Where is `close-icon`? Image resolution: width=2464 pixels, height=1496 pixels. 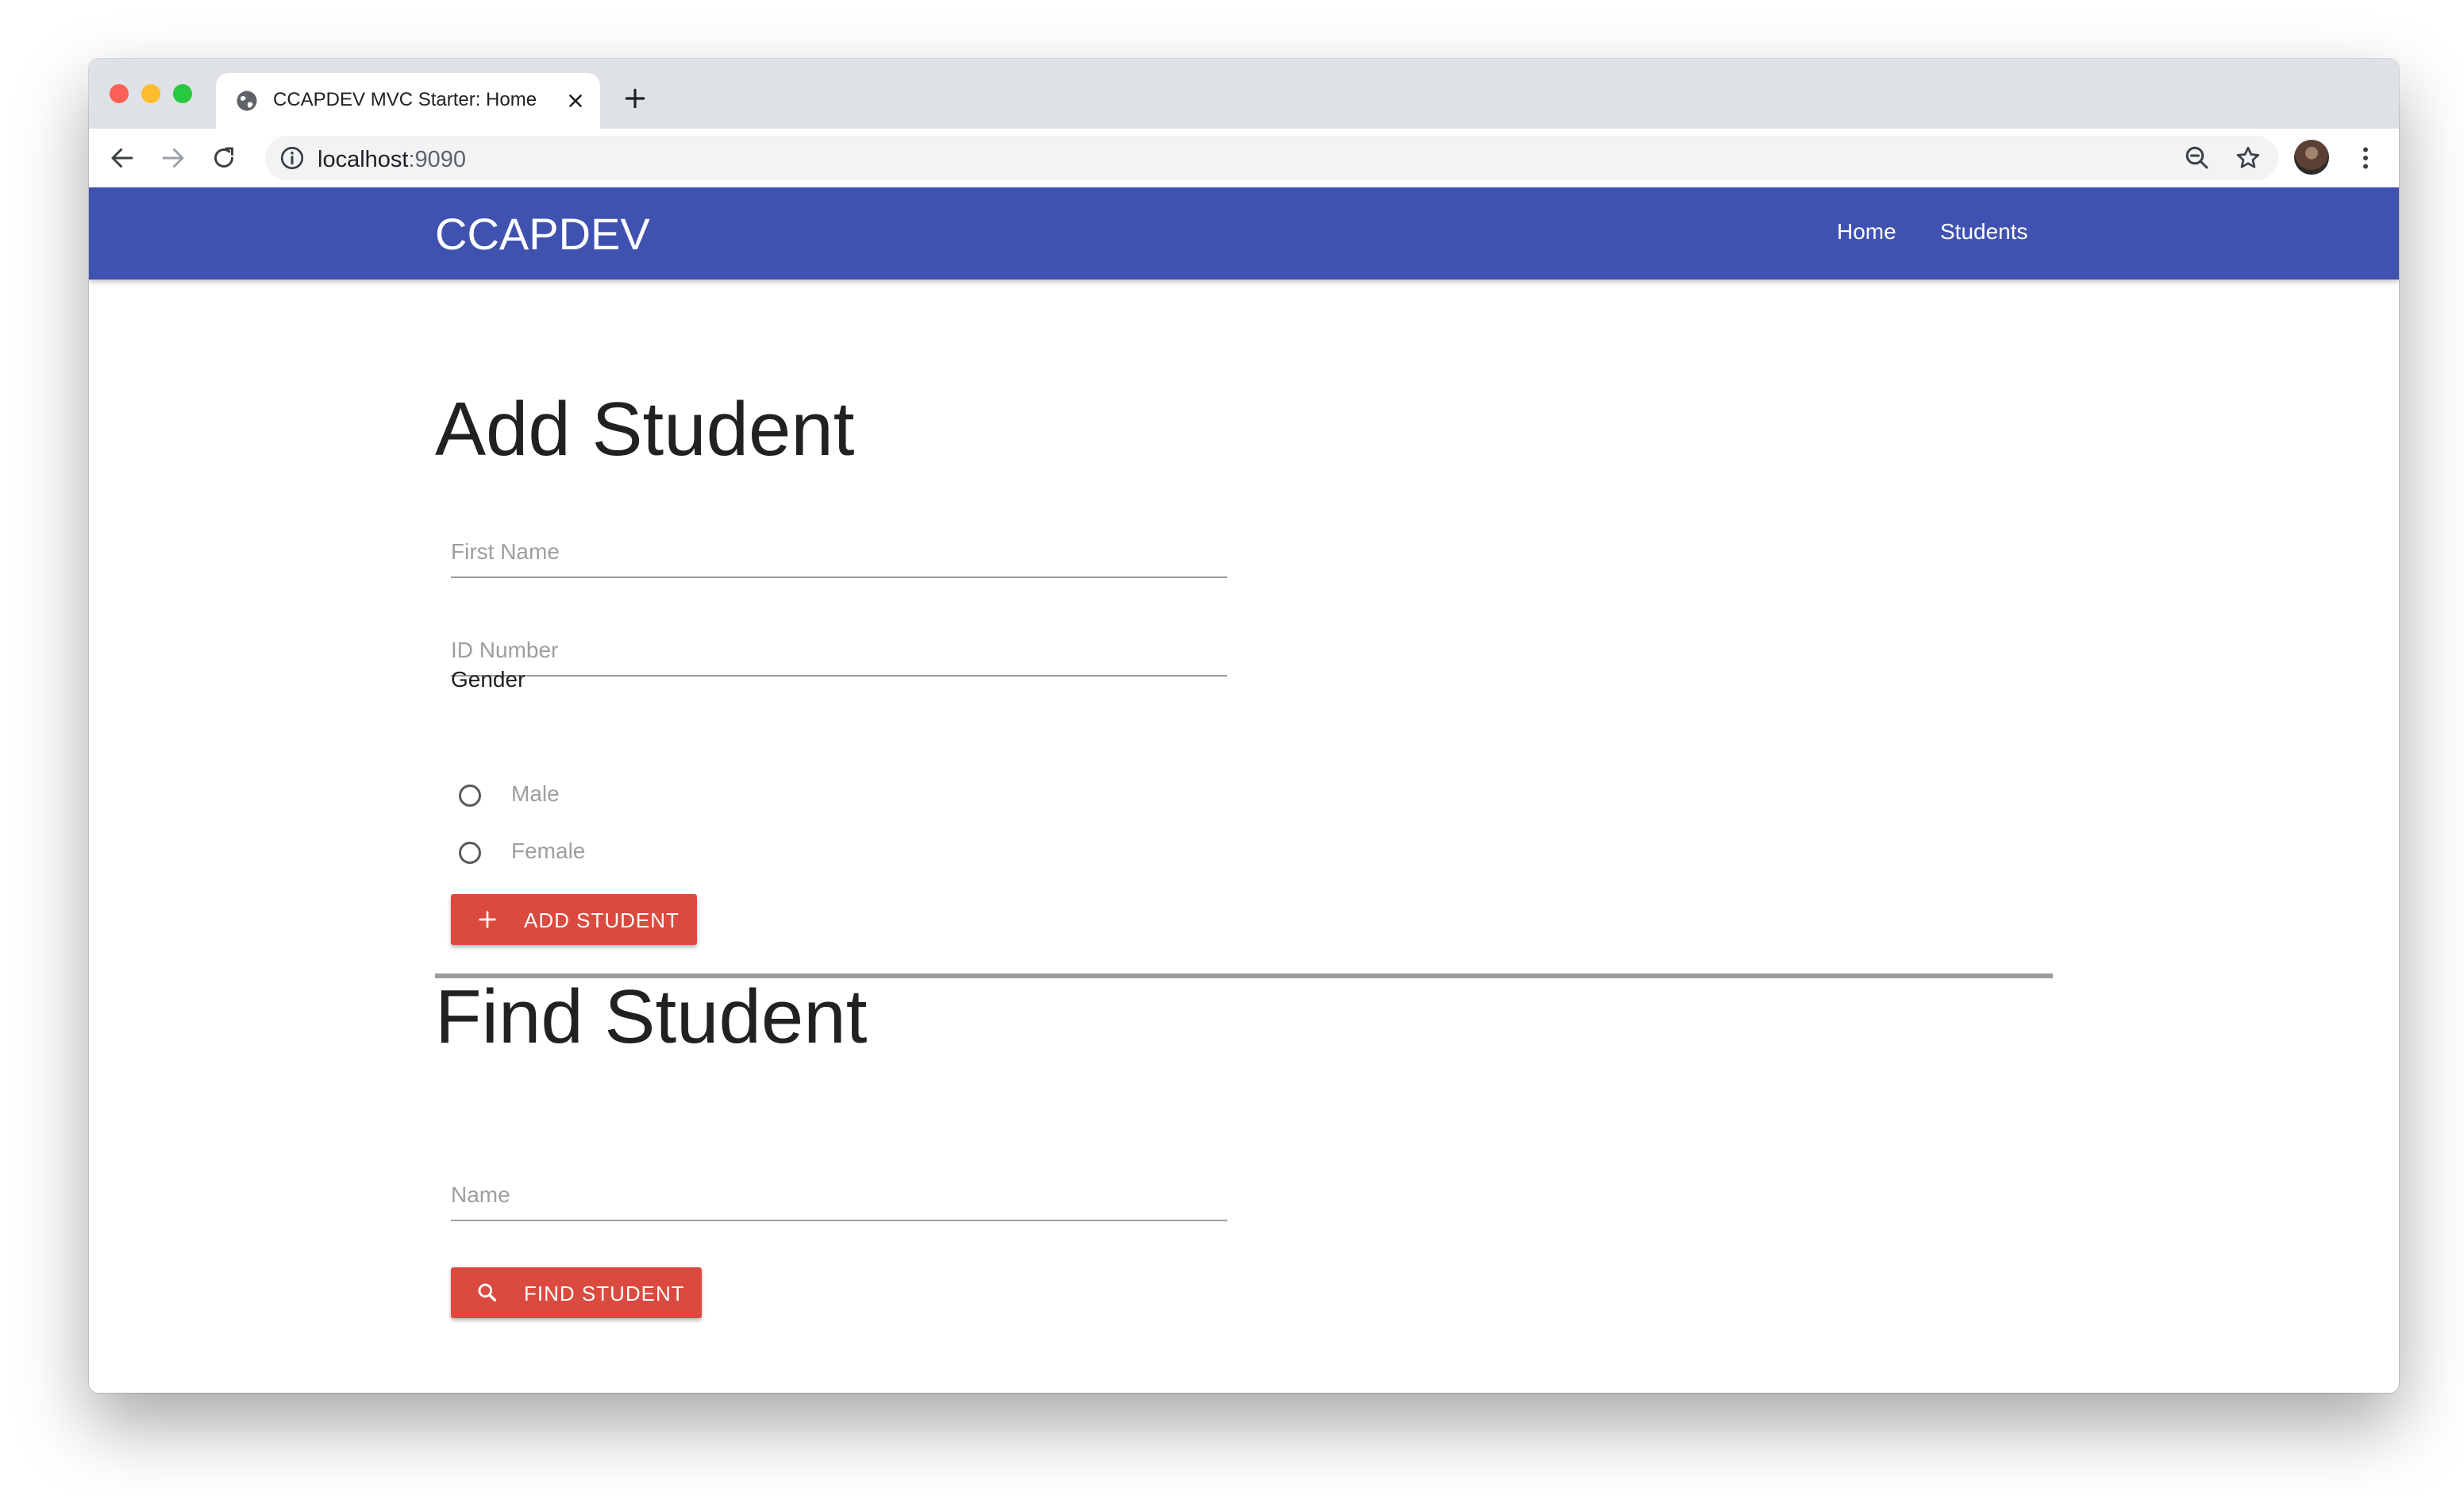
close-icon is located at coordinates (575, 101).